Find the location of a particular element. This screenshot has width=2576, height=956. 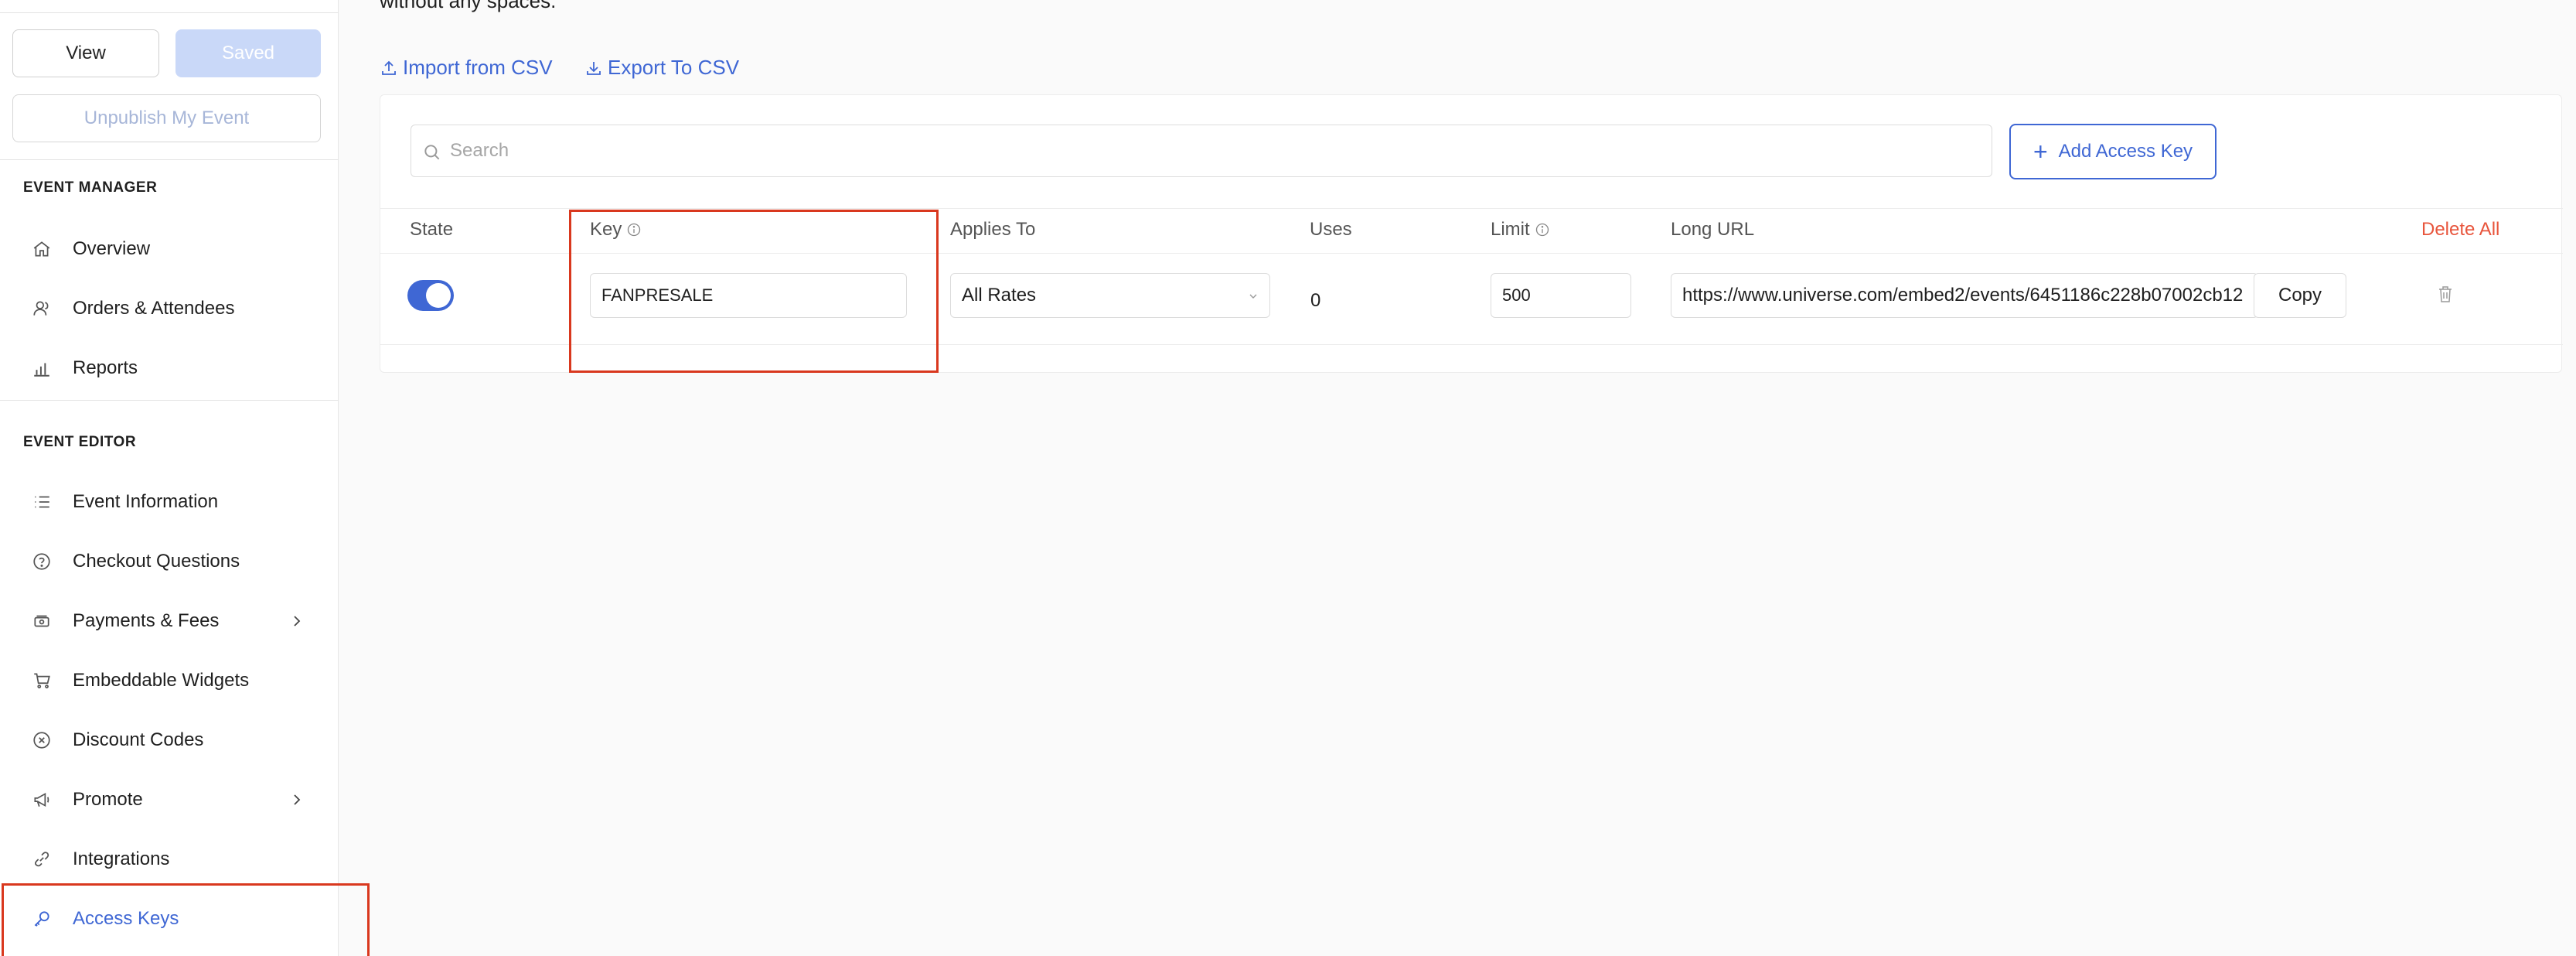

export-csv-label: Export To CSV is located at coordinates (674, 67).